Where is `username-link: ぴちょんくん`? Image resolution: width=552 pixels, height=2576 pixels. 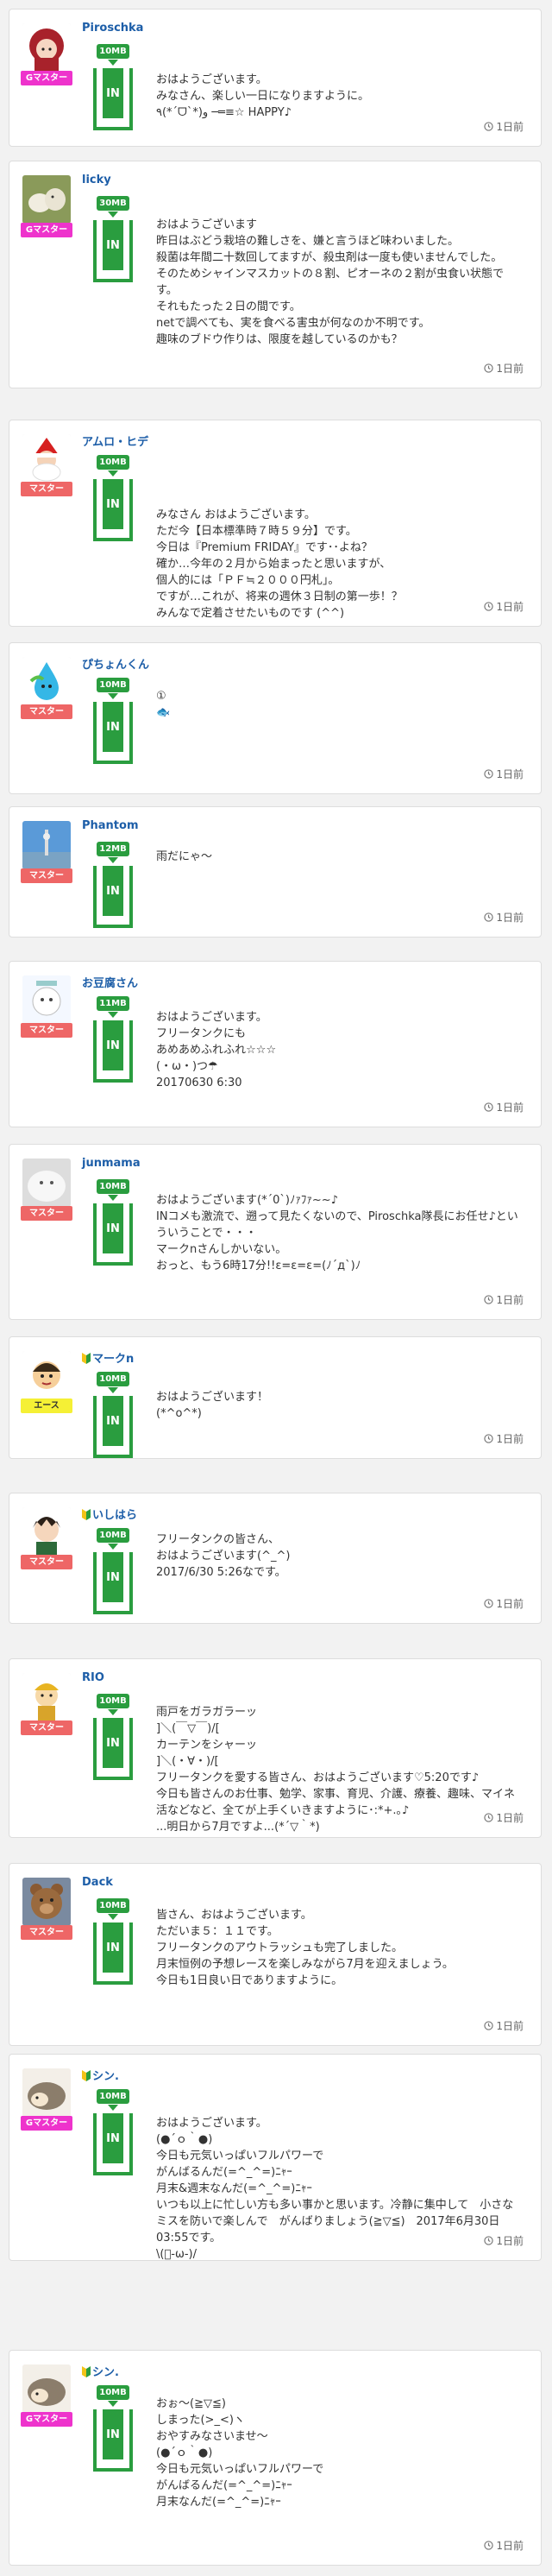 username-link: ぴちょんくん is located at coordinates (116, 663).